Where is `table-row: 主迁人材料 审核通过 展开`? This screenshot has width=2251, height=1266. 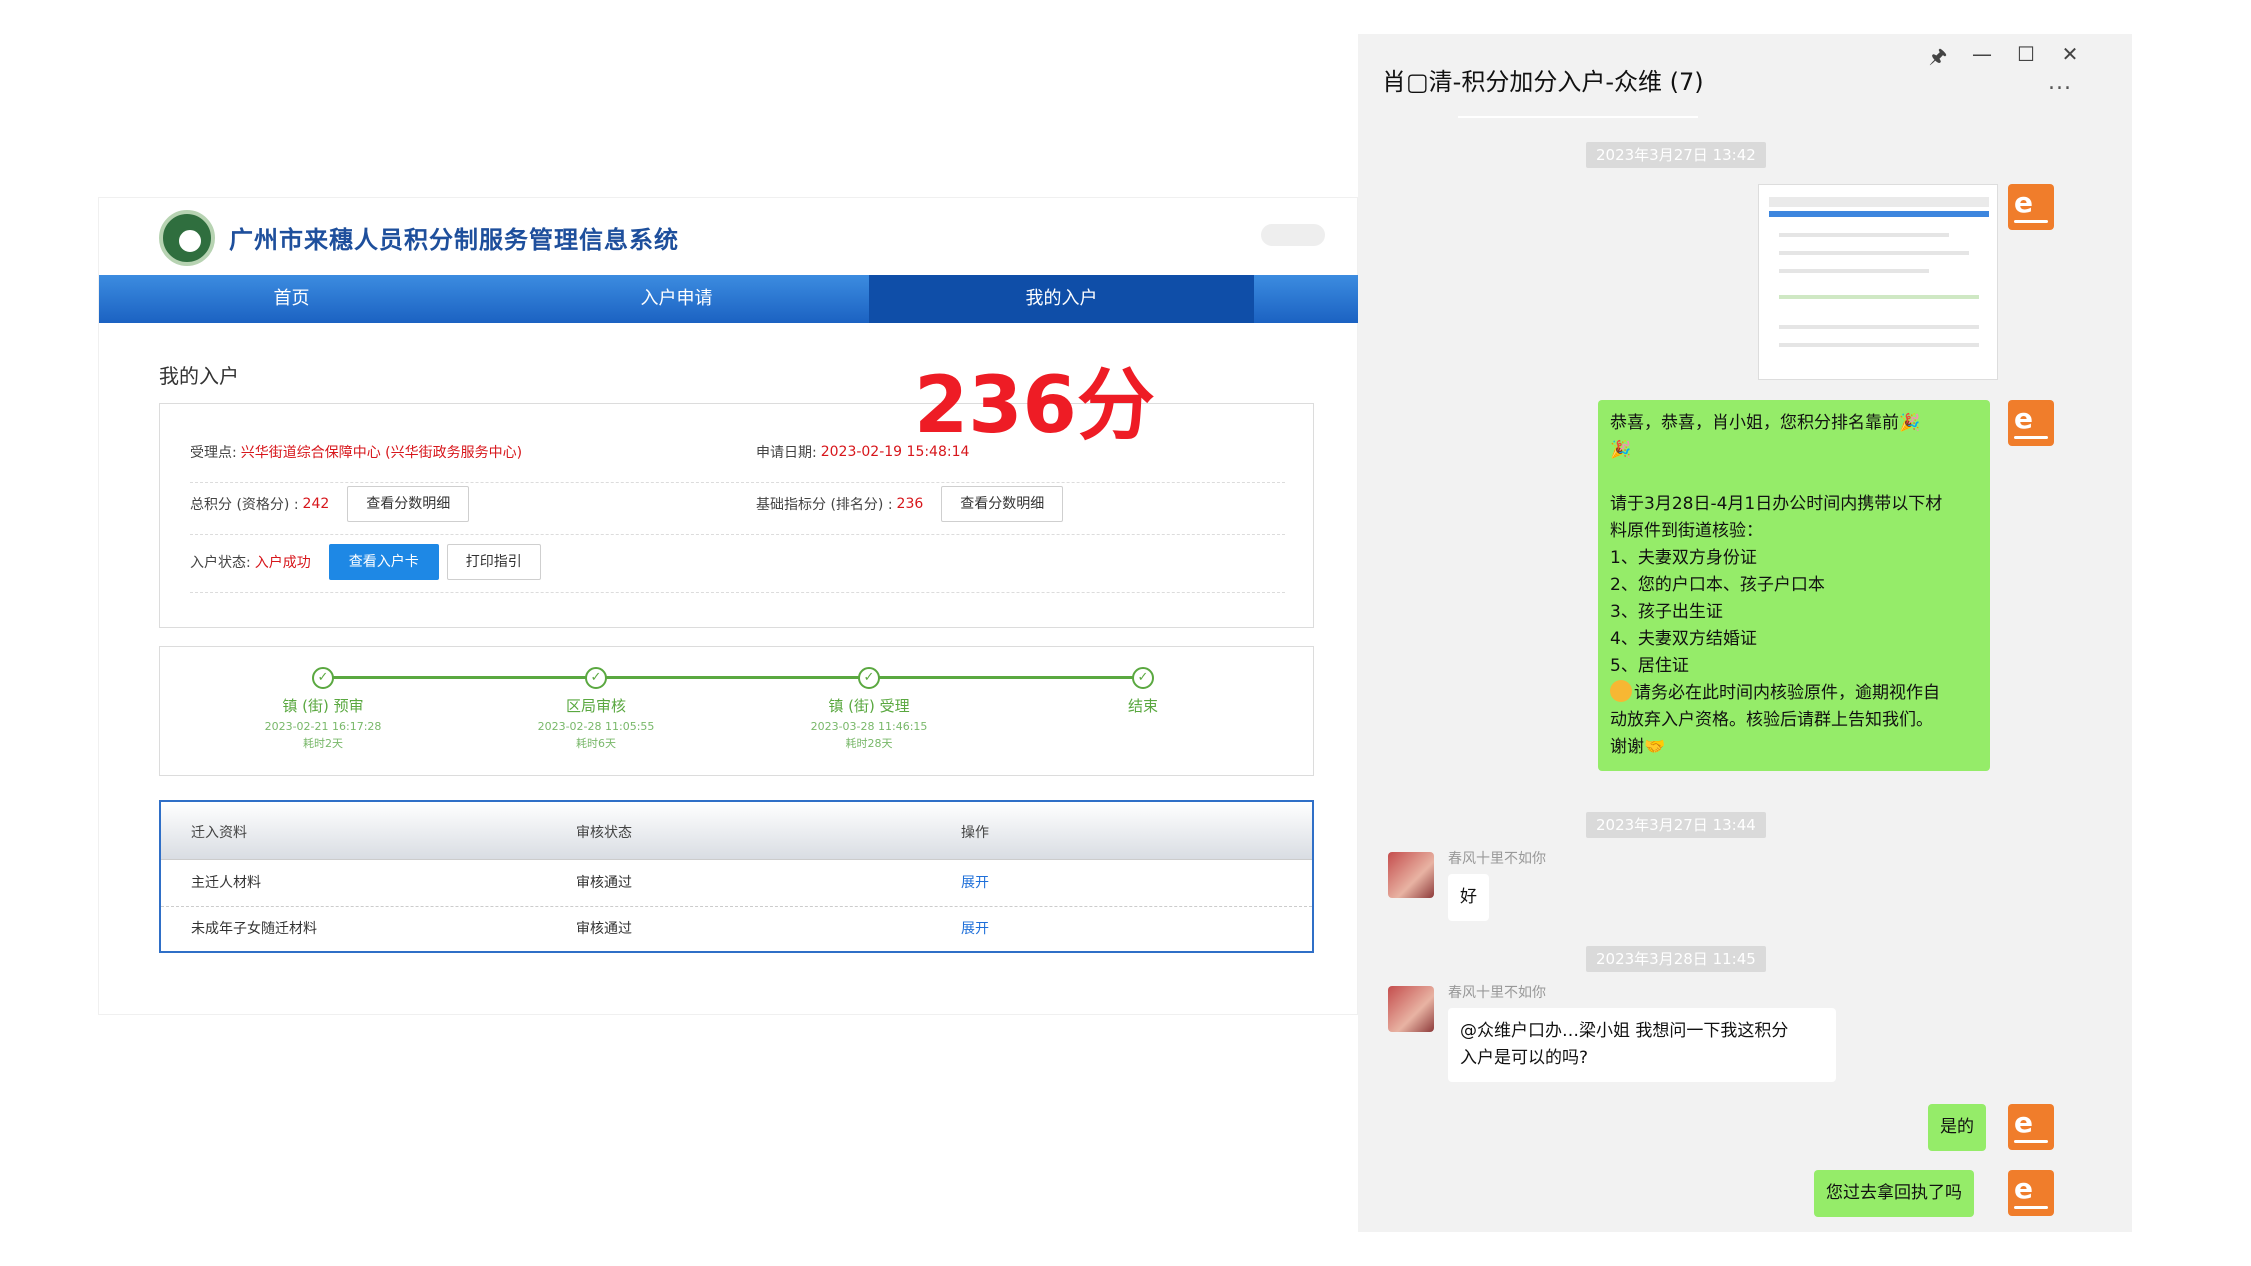 table-row: 主迁人材料 审核通过 展开 is located at coordinates (736, 883).